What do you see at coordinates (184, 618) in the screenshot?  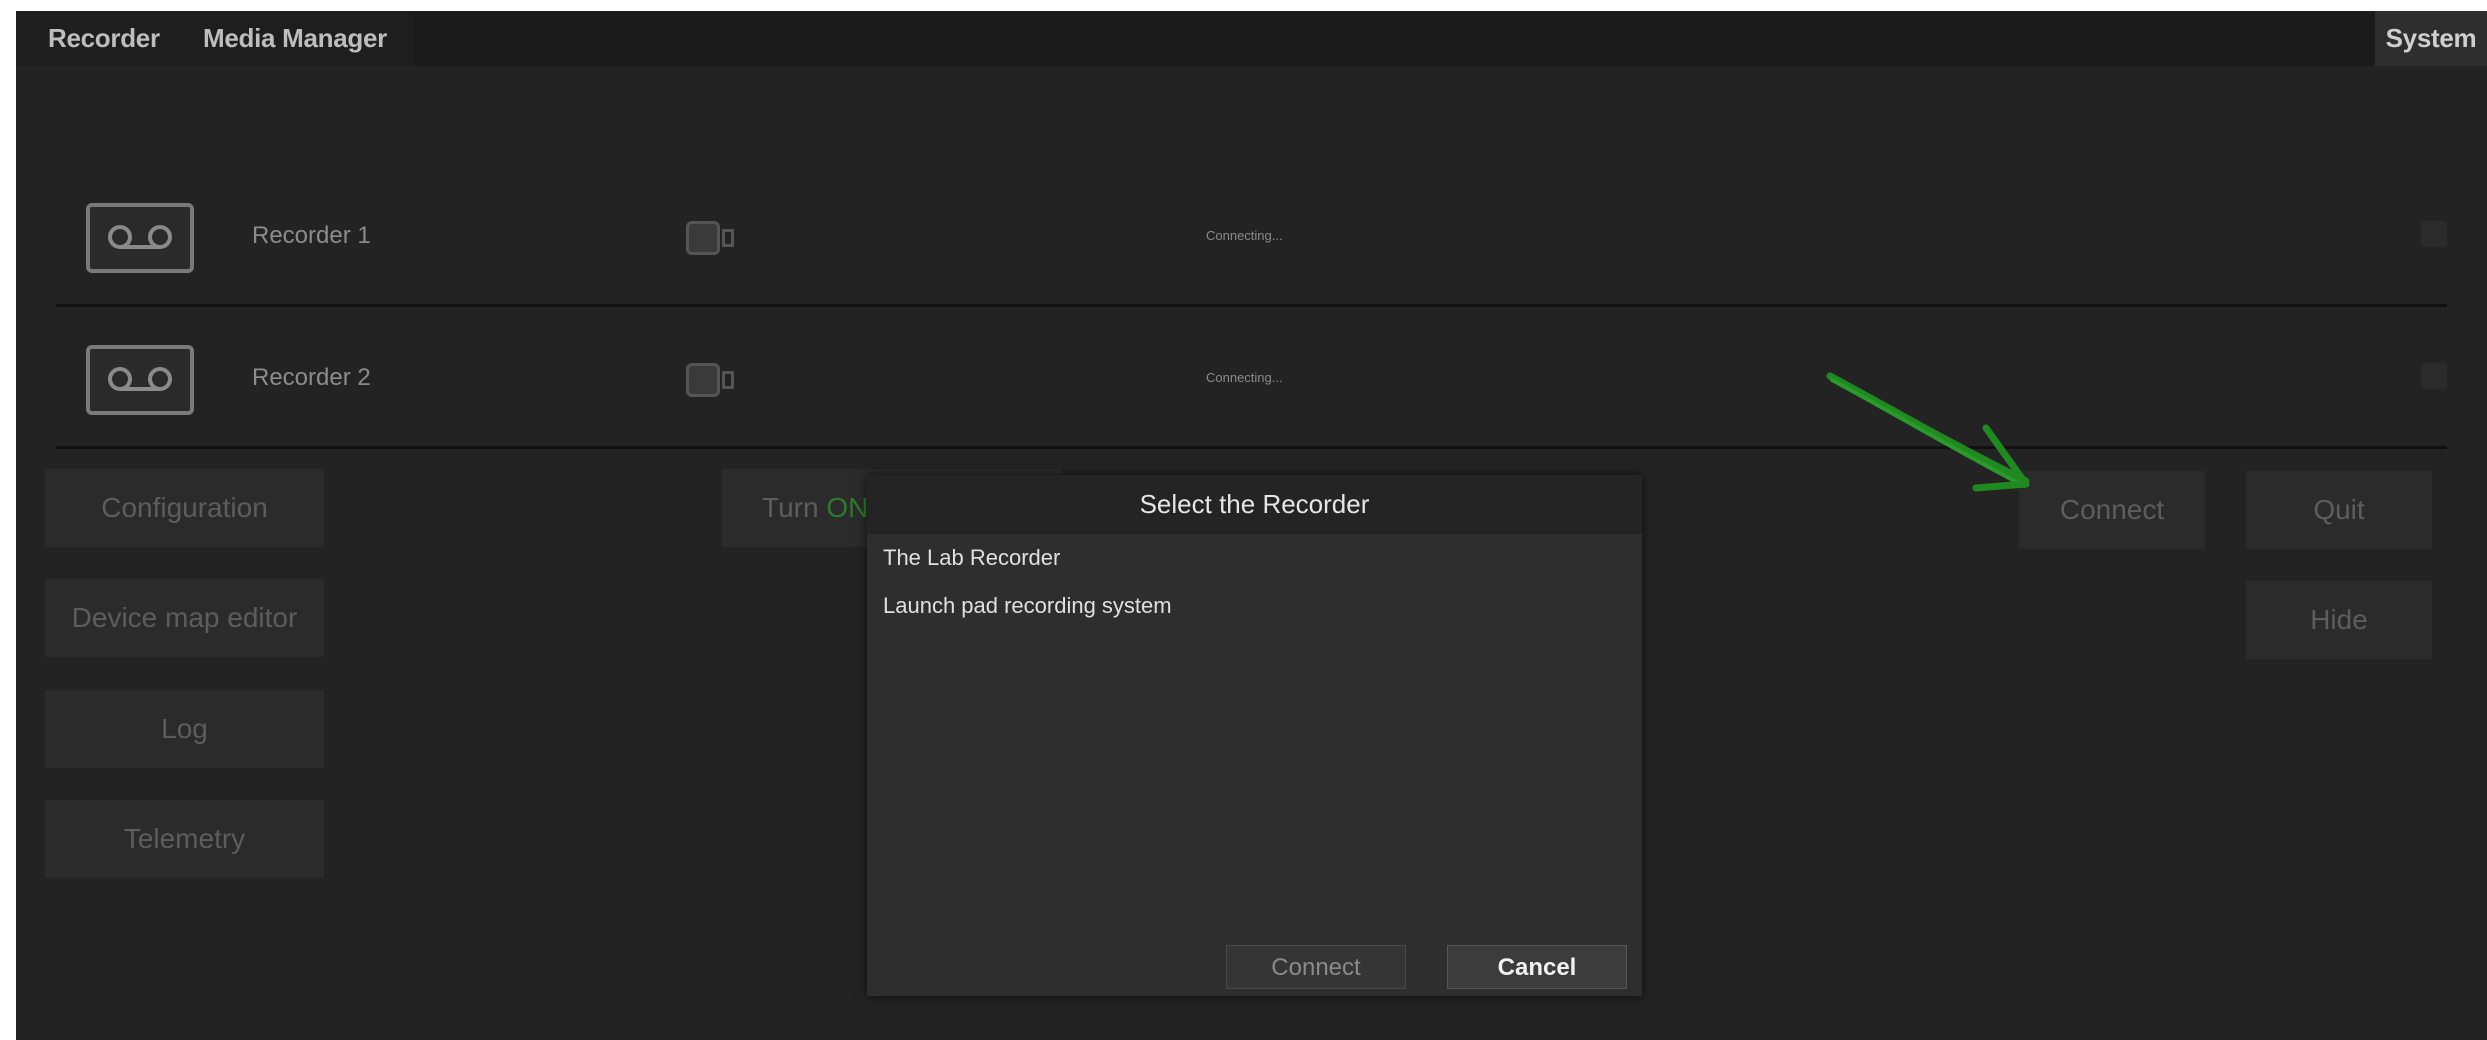 I see `device-map-editor-button: Device map editor` at bounding box center [184, 618].